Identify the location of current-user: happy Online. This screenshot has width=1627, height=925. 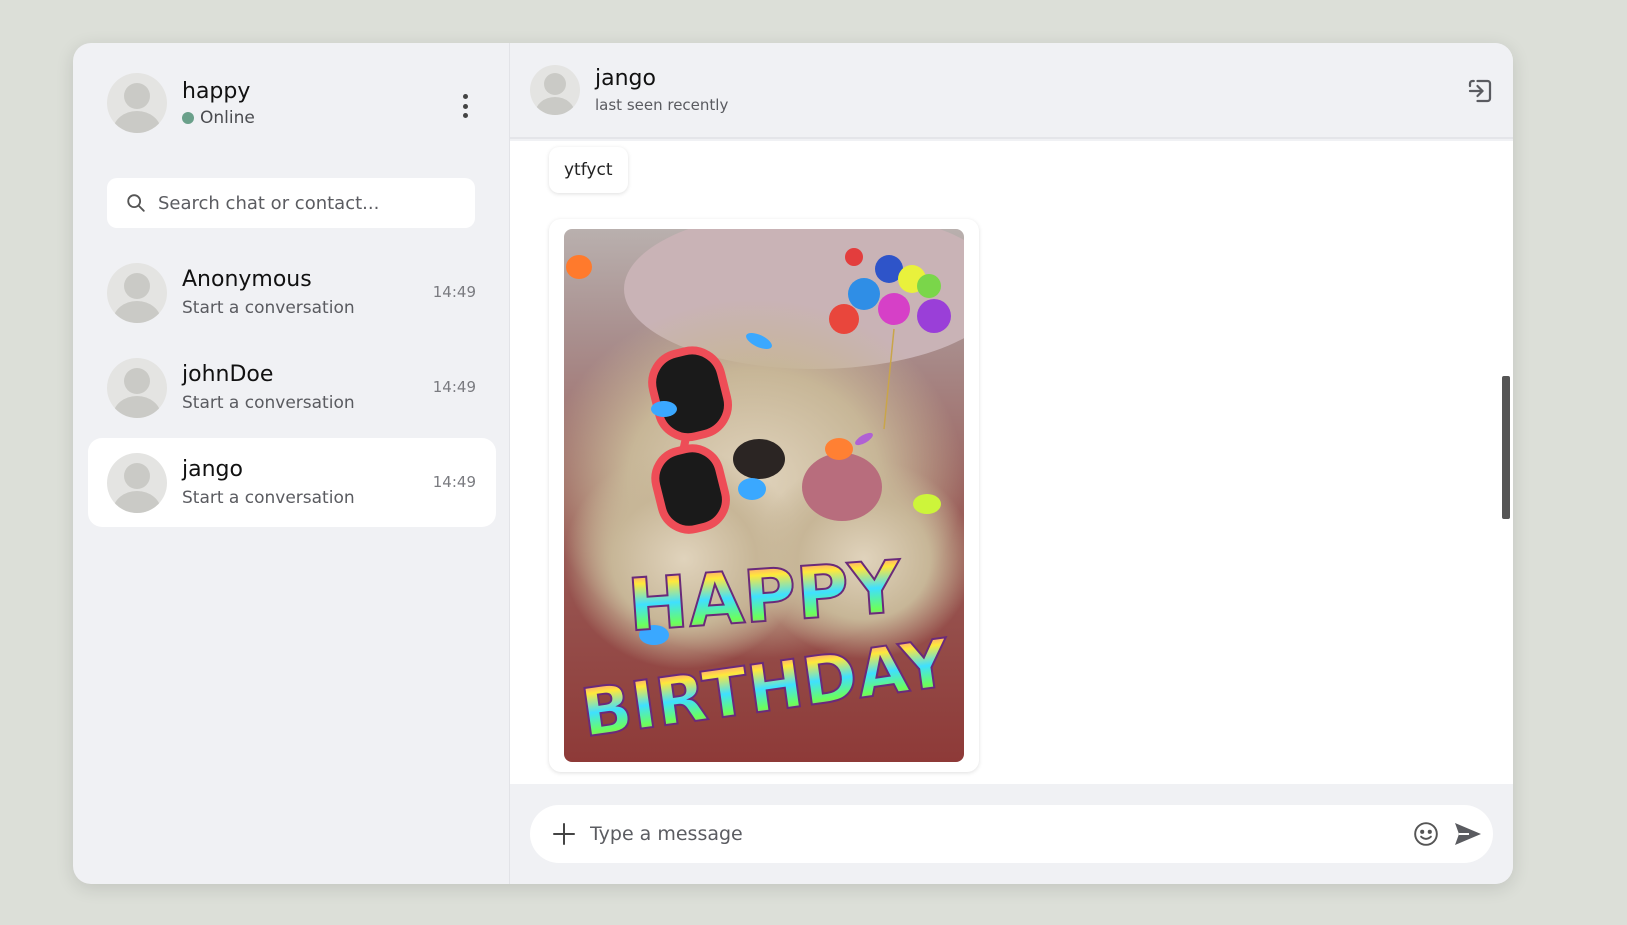
(292, 103).